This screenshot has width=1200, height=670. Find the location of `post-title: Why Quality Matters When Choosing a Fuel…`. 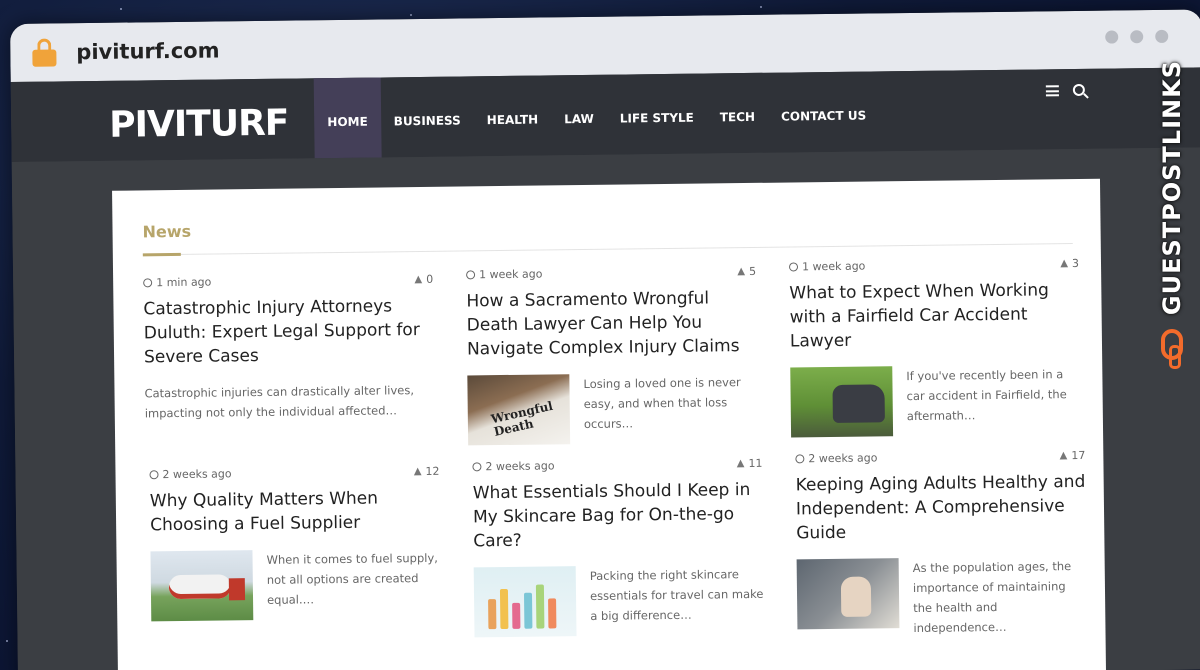

post-title: Why Quality Matters When Choosing a Fuel… is located at coordinates (295, 512).